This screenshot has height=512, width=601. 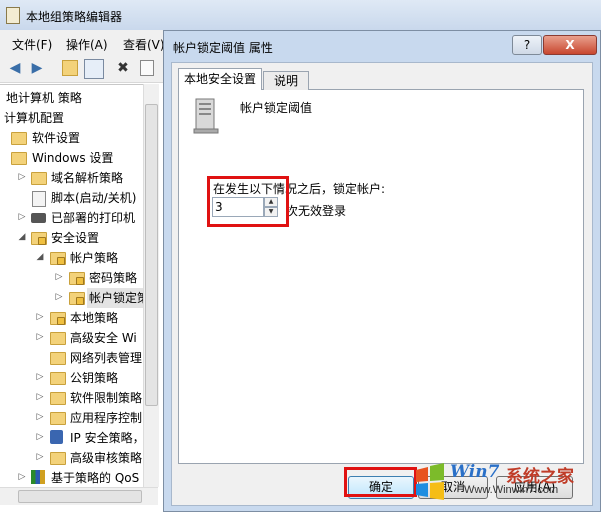 What do you see at coordinates (220, 79) in the screenshot?
I see `tab-local-security-setting: 本地安全设置` at bounding box center [220, 79].